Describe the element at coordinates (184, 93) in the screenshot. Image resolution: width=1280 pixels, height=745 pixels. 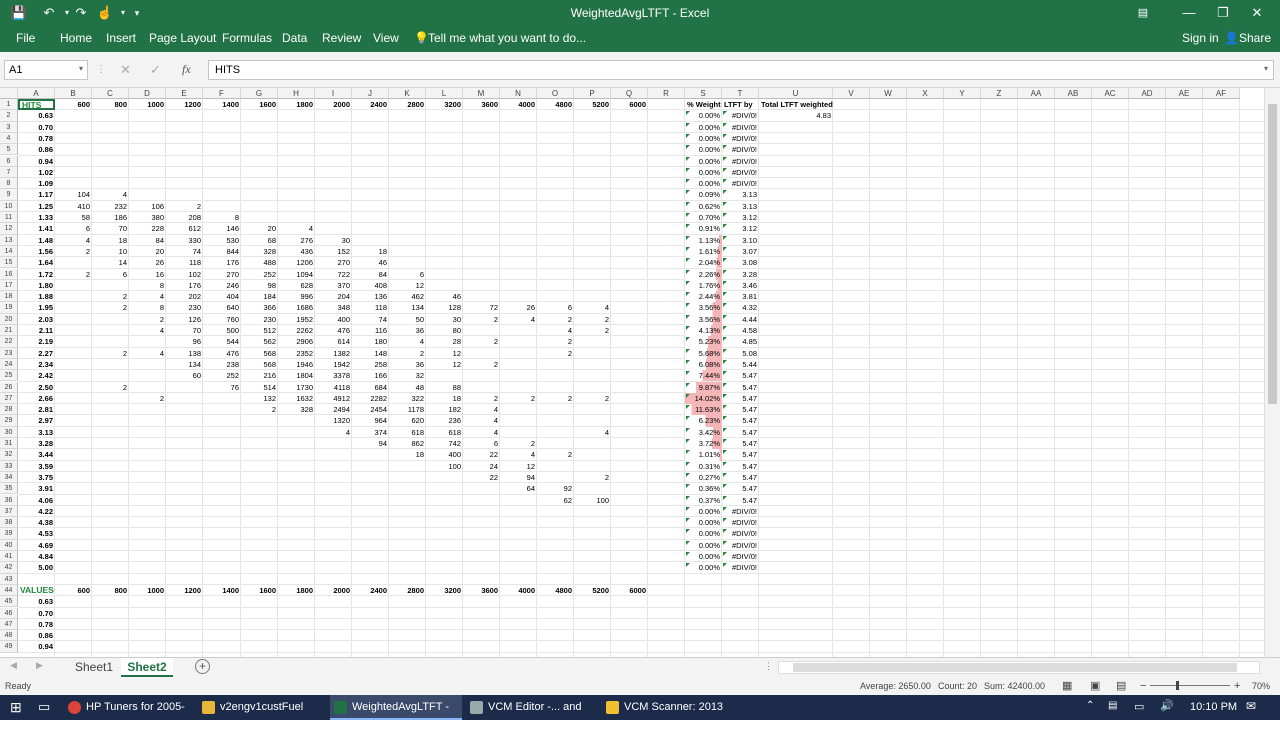
I see `column-header: E` at that location.